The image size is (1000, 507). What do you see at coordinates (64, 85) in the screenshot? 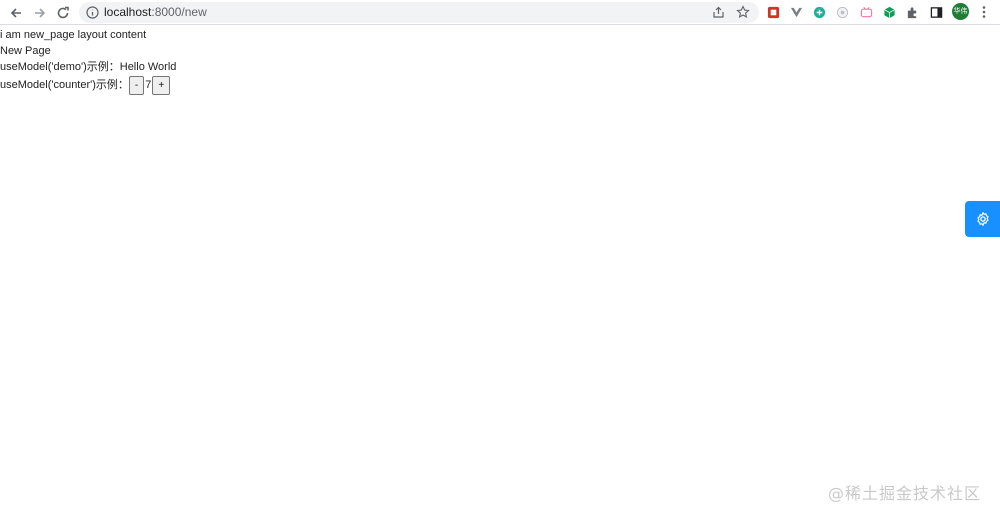
I see `counter-label: useModel('counter')示例：` at bounding box center [64, 85].